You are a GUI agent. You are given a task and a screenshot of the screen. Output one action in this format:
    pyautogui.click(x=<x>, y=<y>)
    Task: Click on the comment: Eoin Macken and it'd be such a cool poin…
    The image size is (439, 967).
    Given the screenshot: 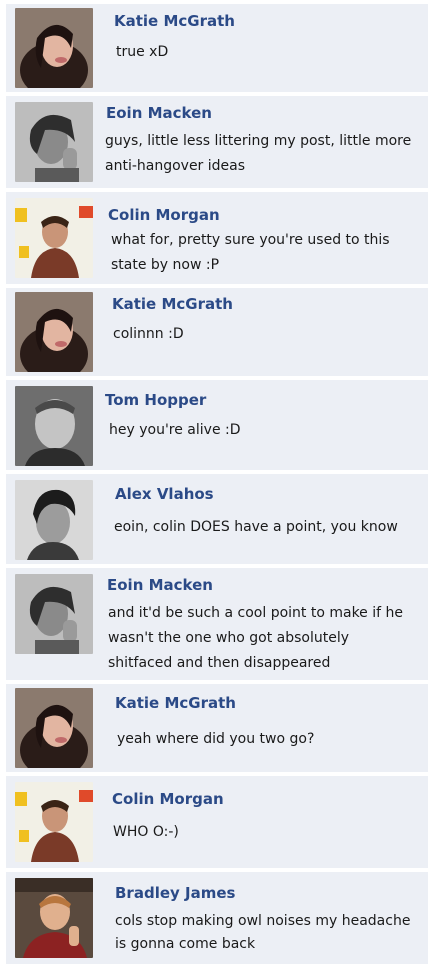 What is the action you would take?
    pyautogui.click(x=217, y=624)
    